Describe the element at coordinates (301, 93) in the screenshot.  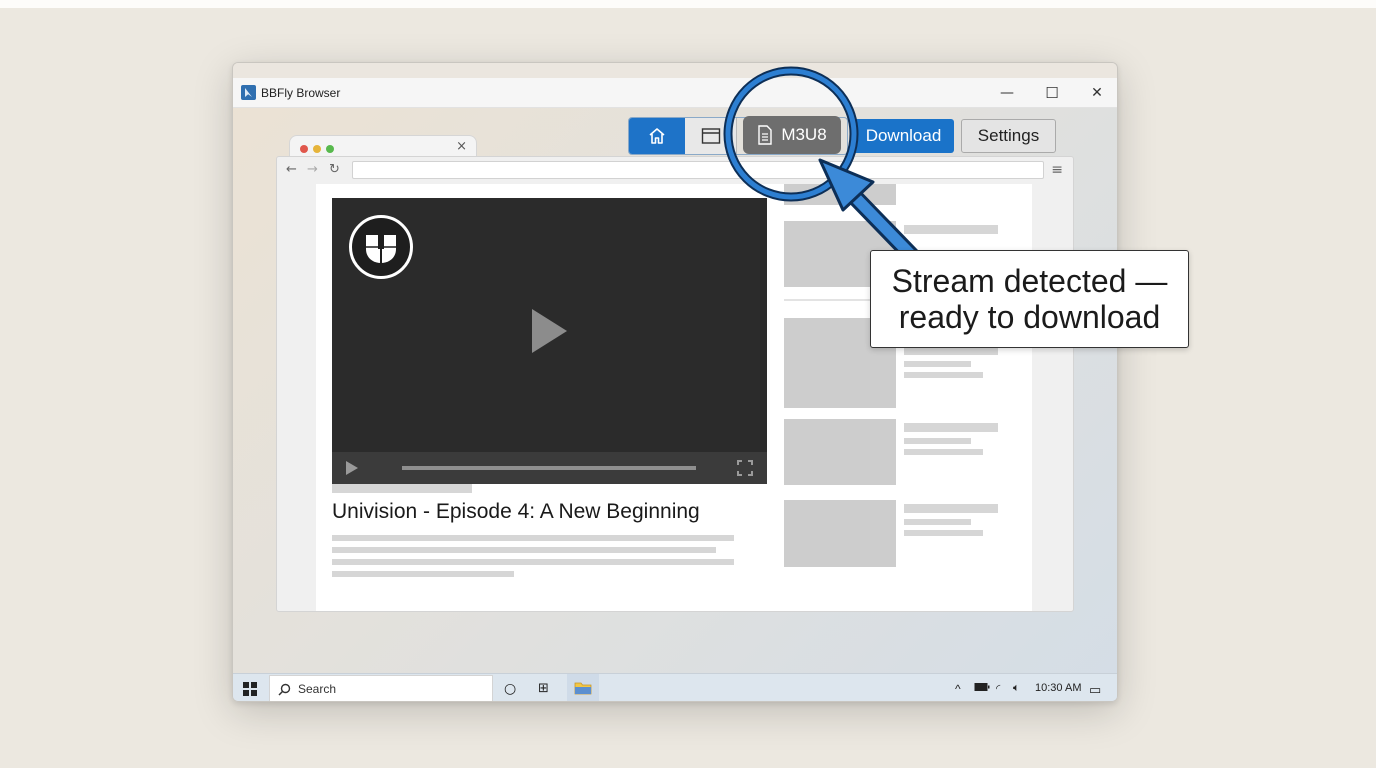
I see `app-title: BBFly Browser` at that location.